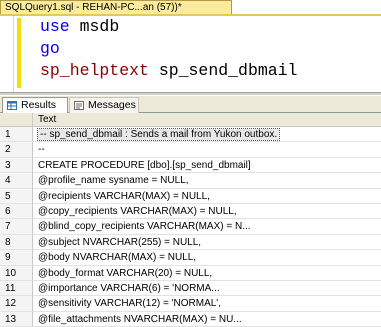  I want to click on table-row: 3 CREATE PROCEDURE [dbo].[sp_send_dbmail], so click(190, 165).